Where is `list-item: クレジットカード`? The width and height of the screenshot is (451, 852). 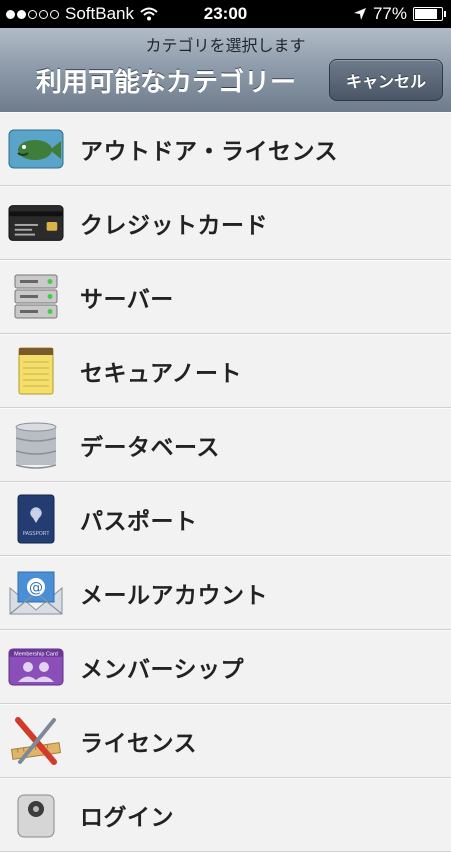 list-item: クレジットカード is located at coordinates (225, 223).